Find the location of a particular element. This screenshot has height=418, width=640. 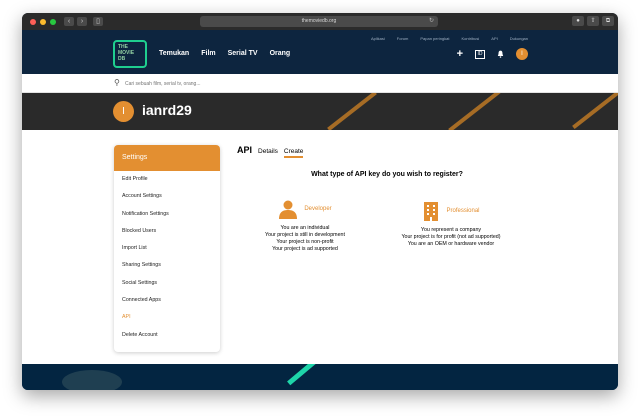

sidebar-item-notification-settings: Notification Settings is located at coordinates (167, 214).